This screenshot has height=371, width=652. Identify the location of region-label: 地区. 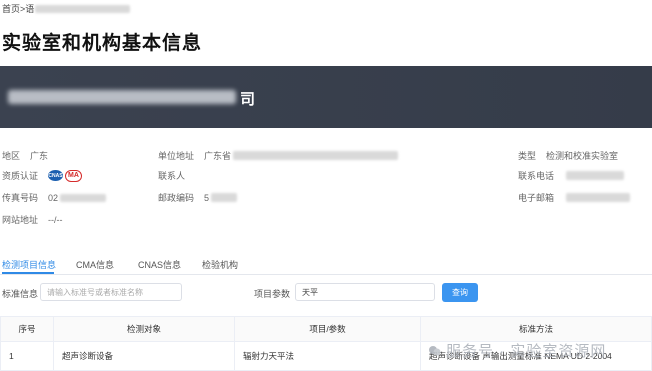
(11, 156).